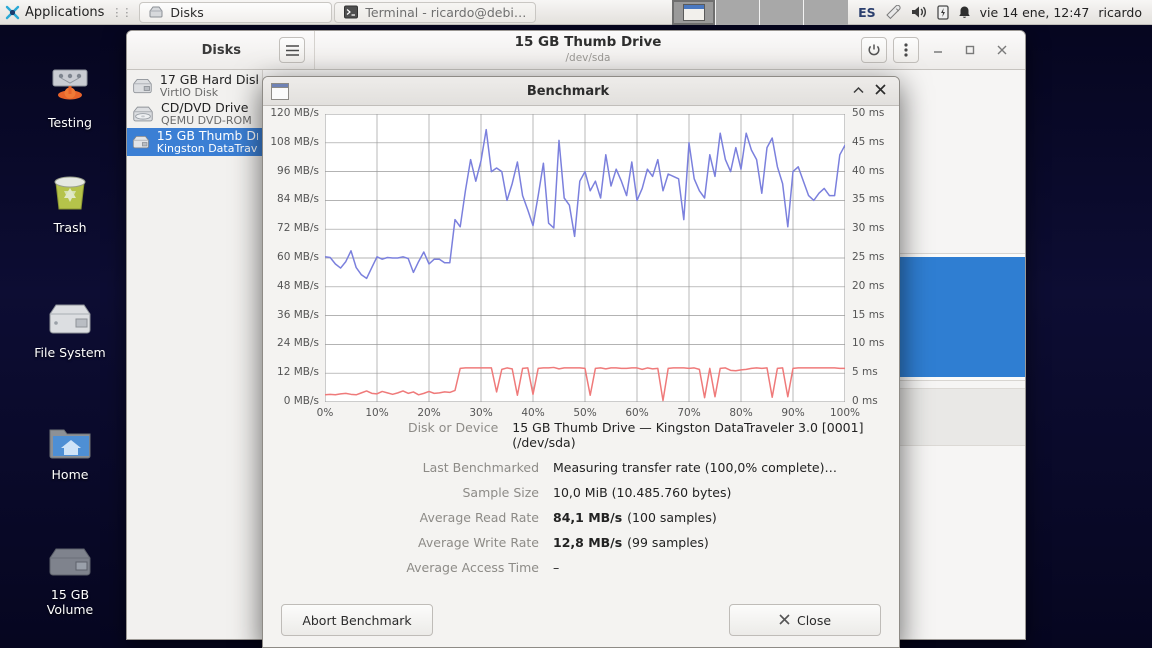 This screenshot has width=1152, height=648. I want to click on xfce-mouse-icon, so click(12, 12).